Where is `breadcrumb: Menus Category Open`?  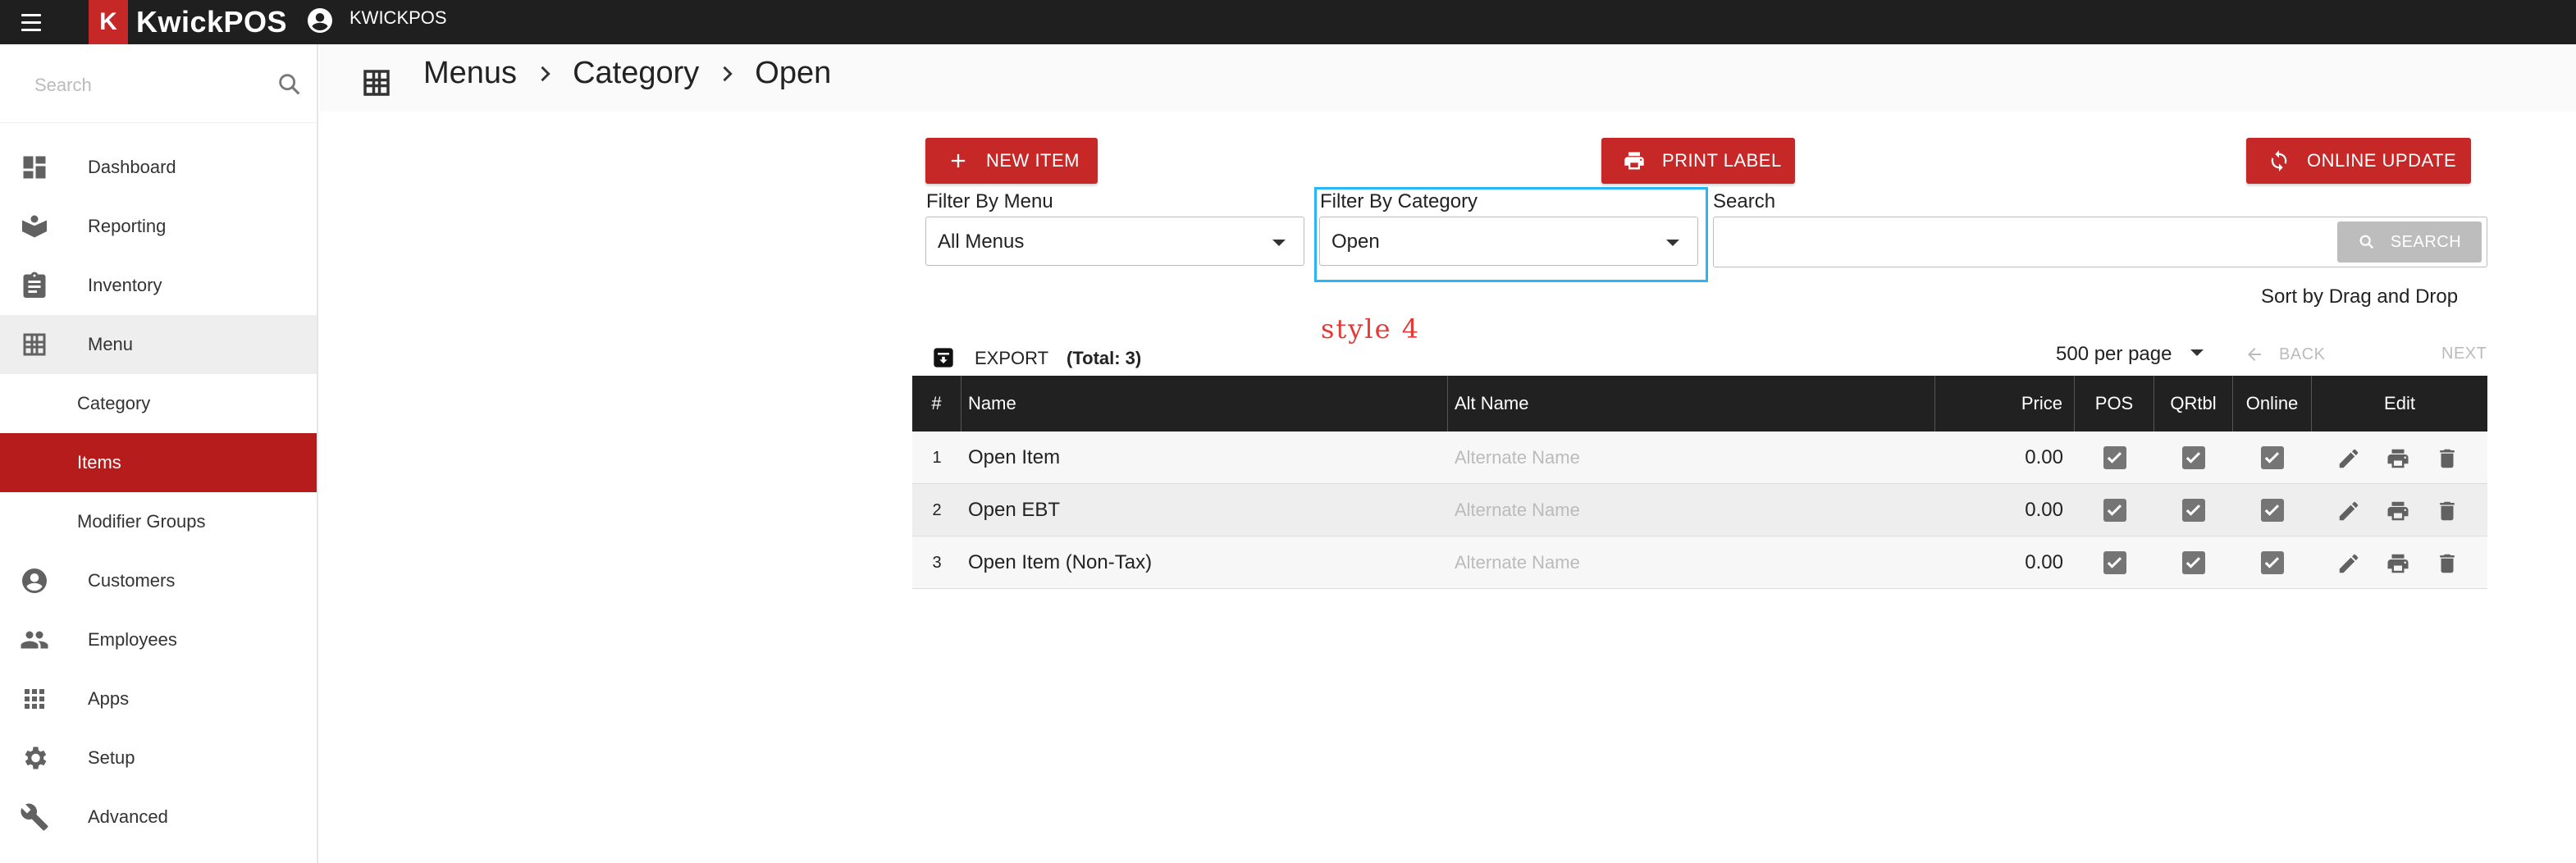 breadcrumb: Menus Category Open is located at coordinates (627, 73).